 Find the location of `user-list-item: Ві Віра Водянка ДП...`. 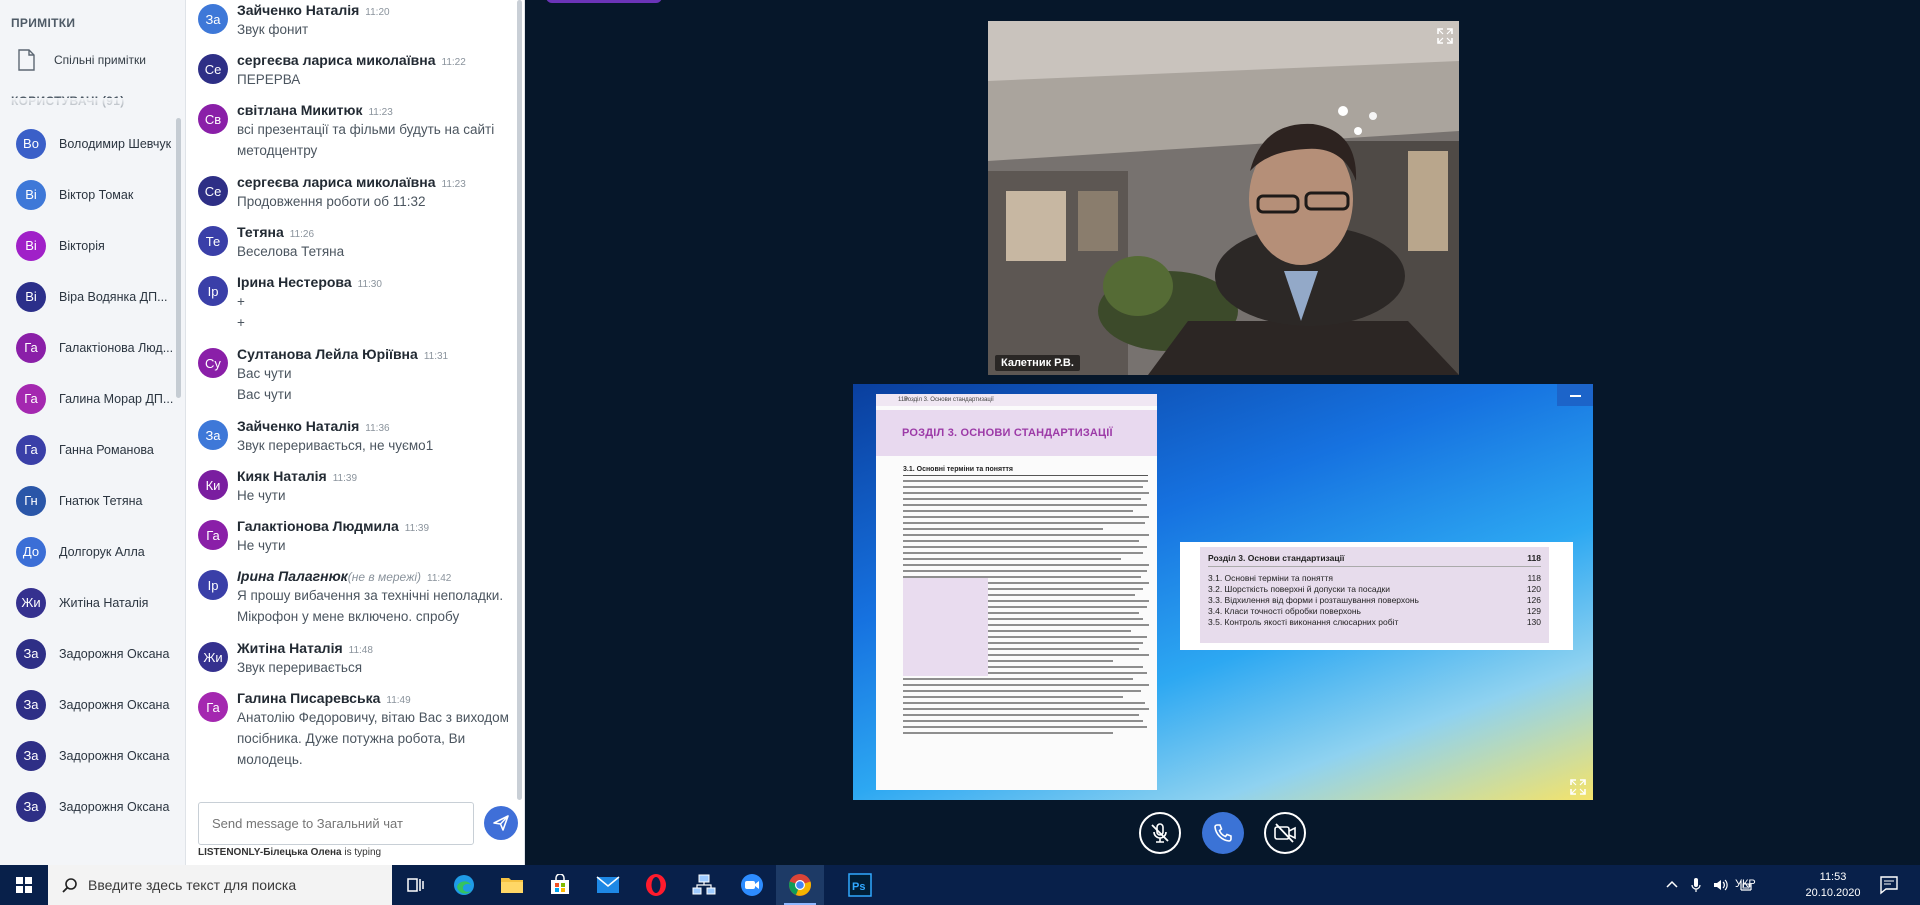

user-list-item: Ві Віра Водянка ДП... is located at coordinates (92, 296).